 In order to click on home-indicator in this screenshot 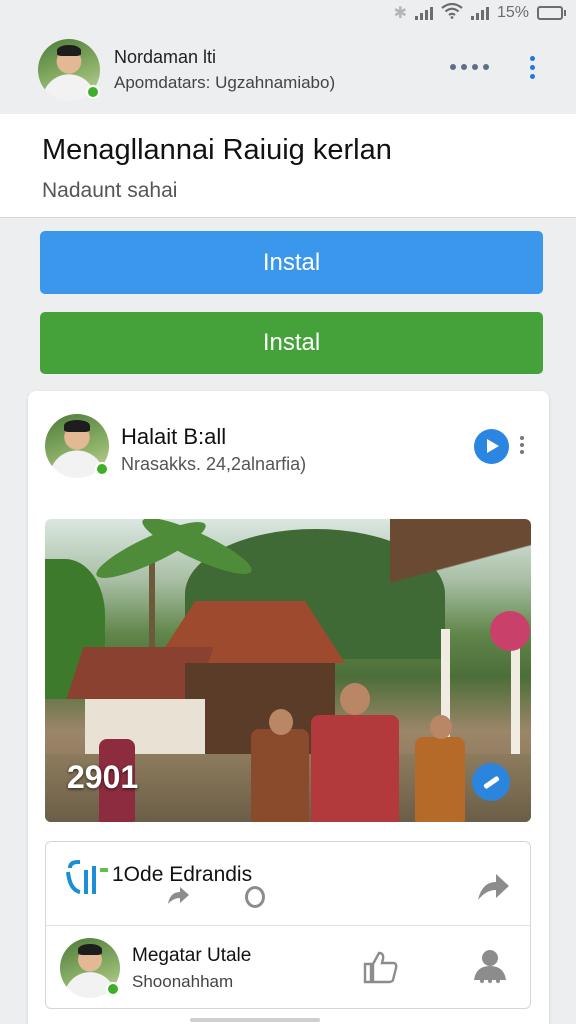, I will do `click(255, 1020)`.